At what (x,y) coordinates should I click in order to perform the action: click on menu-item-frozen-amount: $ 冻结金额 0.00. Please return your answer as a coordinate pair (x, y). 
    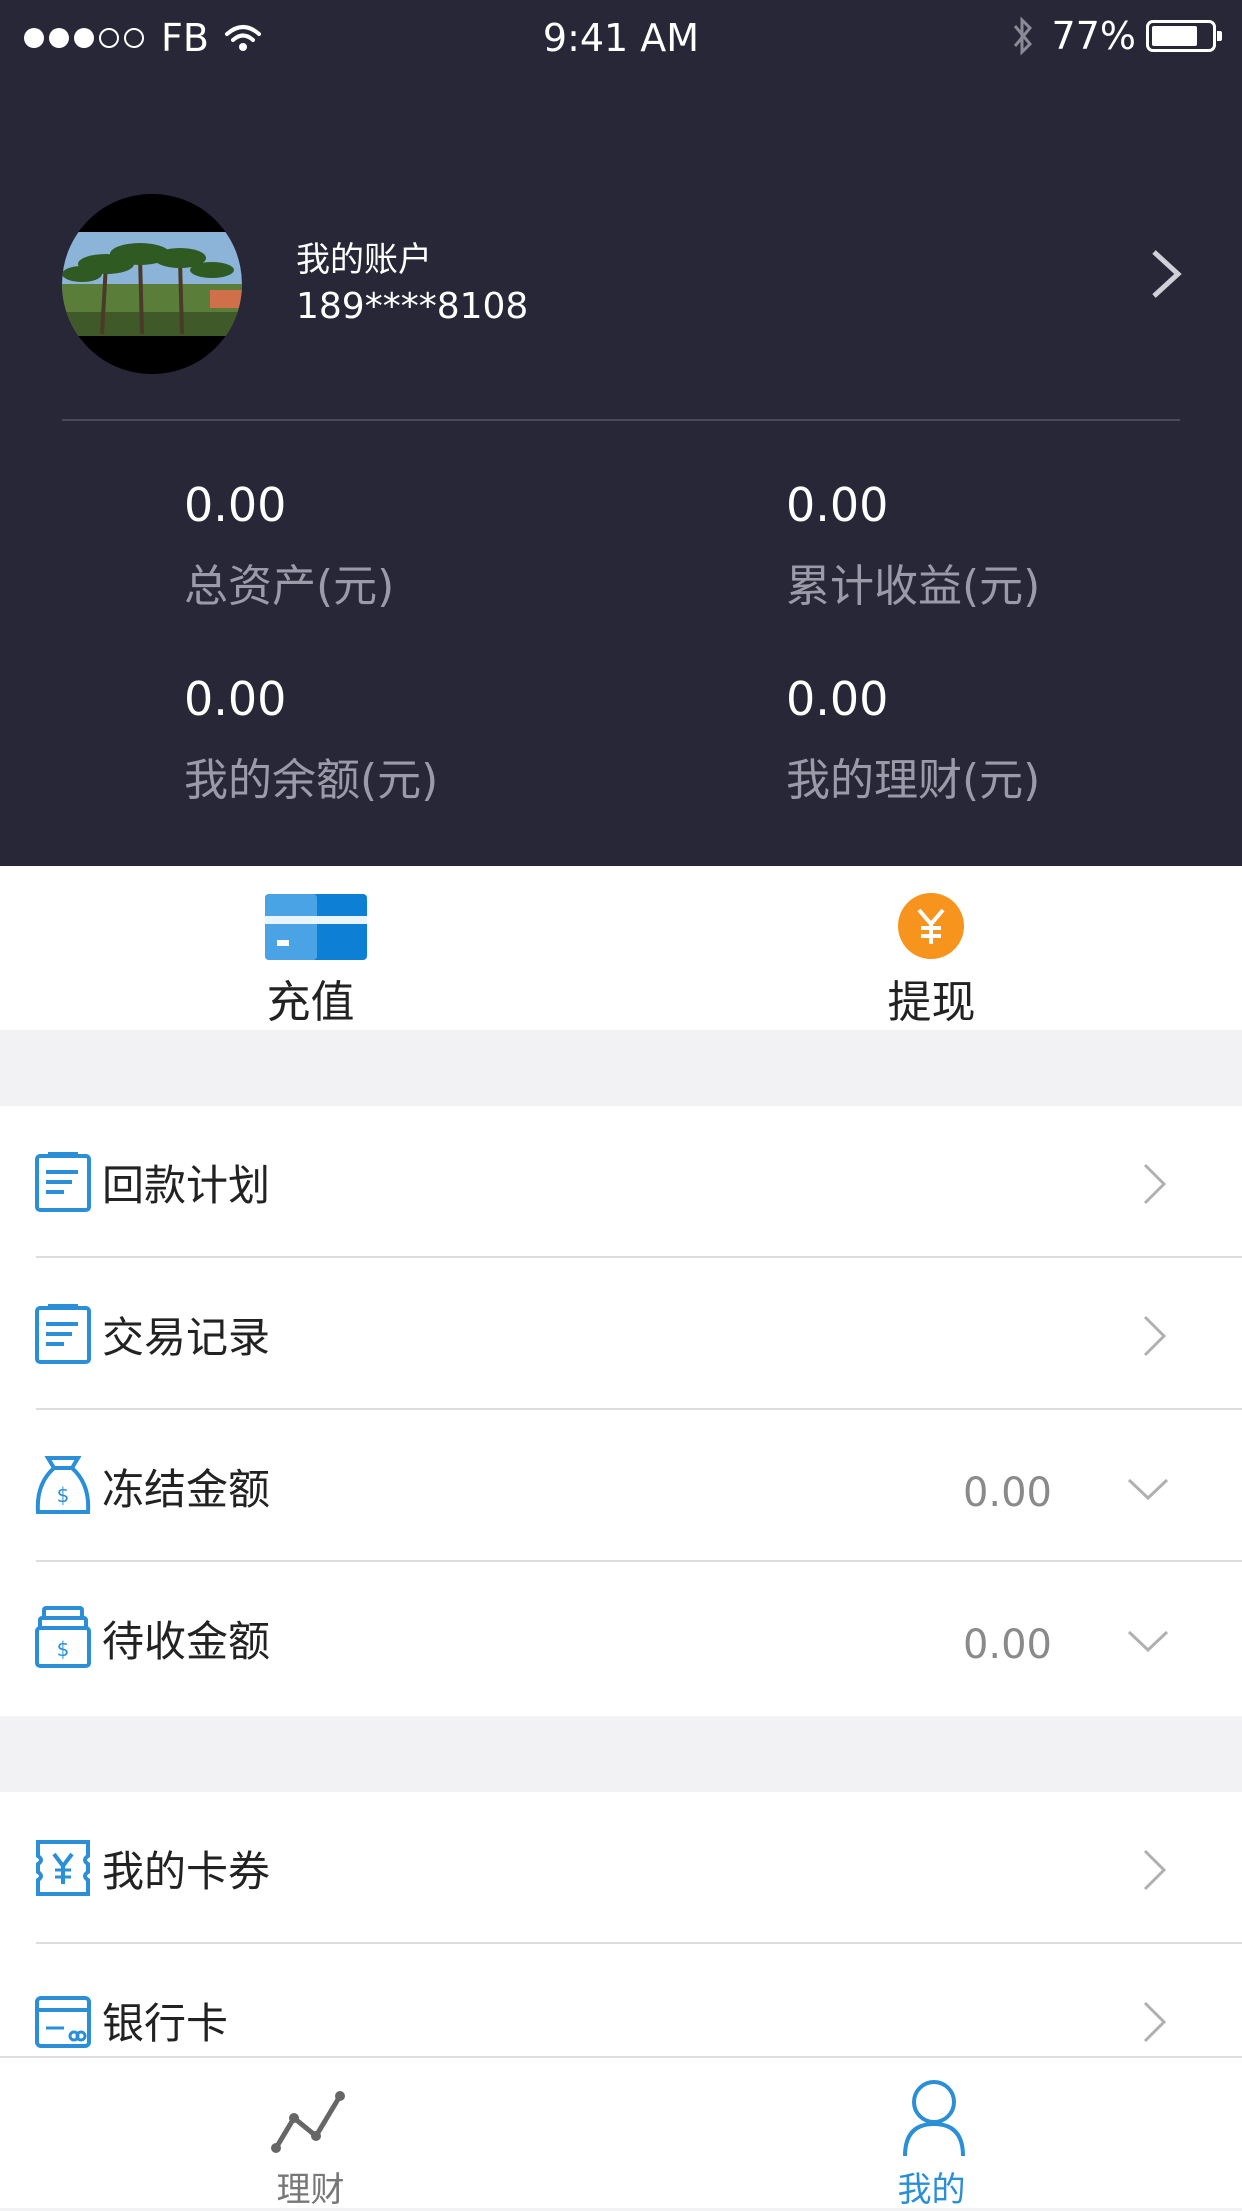
    Looking at the image, I should click on (621, 1486).